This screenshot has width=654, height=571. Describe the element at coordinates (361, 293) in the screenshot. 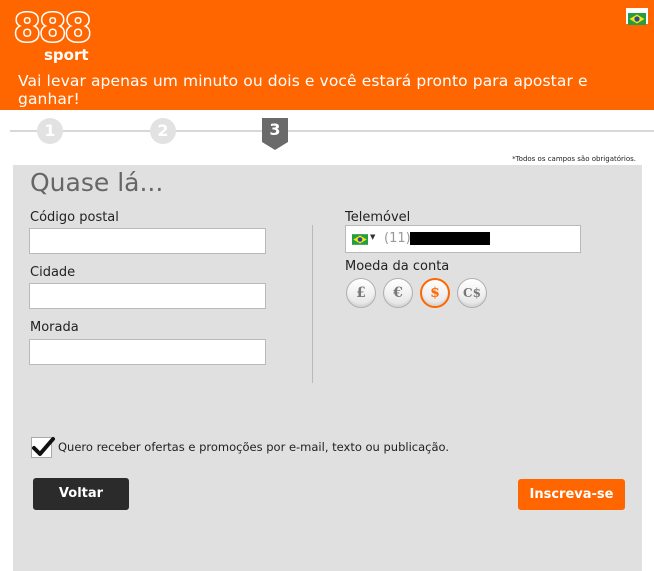

I see `currency-gbp-button: £` at that location.